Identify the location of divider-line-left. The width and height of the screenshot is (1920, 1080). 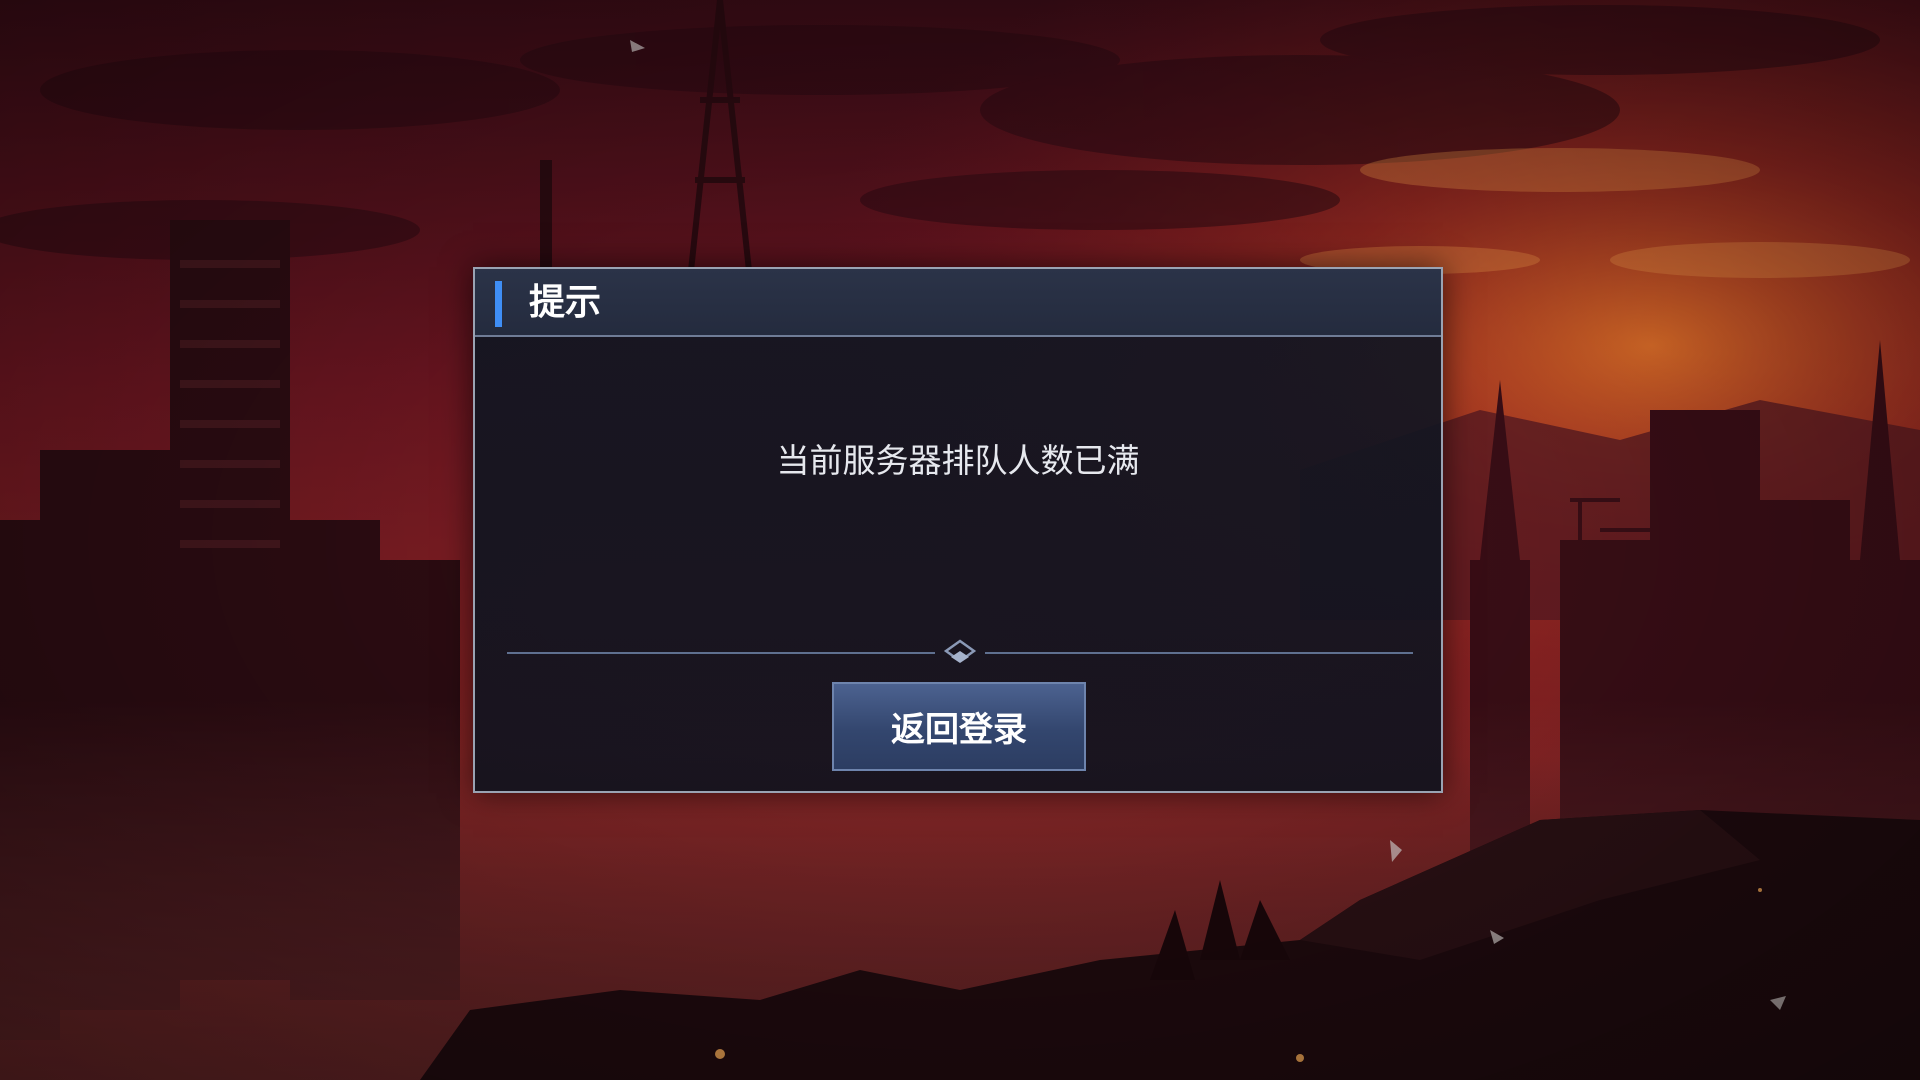
(721, 653).